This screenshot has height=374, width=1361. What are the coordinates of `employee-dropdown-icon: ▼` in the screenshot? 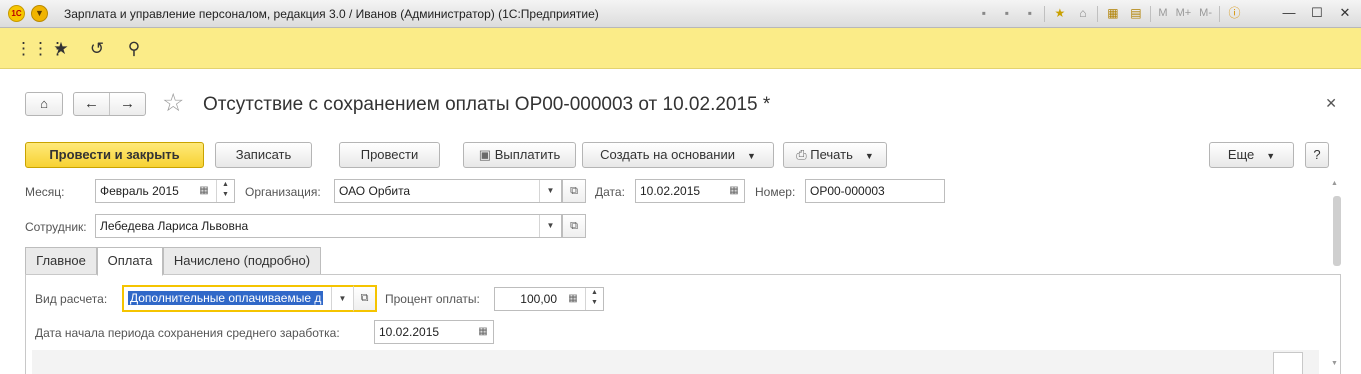 It's located at (550, 226).